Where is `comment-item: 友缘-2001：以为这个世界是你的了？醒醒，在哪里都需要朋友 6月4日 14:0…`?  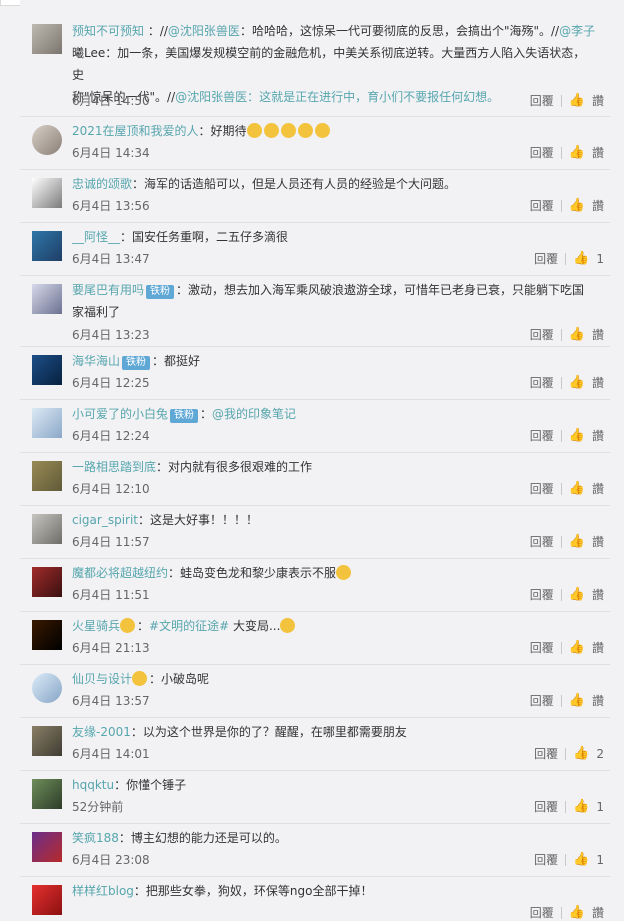 comment-item: 友缘-2001：以为这个世界是你的了？醒醒，在哪里都需要朋友 6月4日 14:0… is located at coordinates (315, 744).